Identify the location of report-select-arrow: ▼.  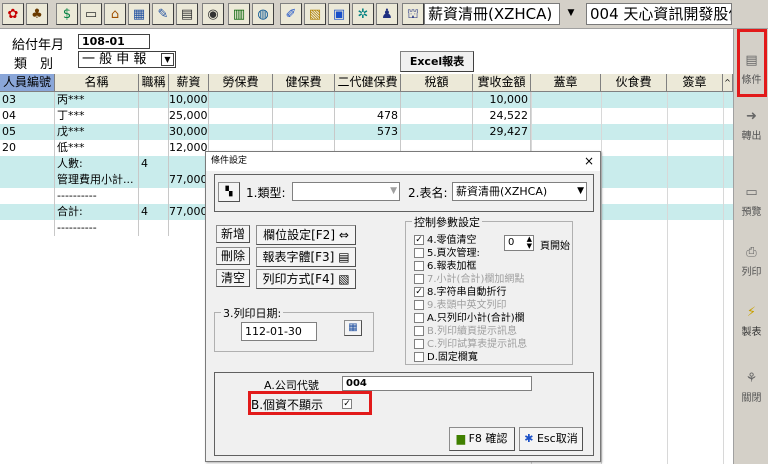
(571, 14).